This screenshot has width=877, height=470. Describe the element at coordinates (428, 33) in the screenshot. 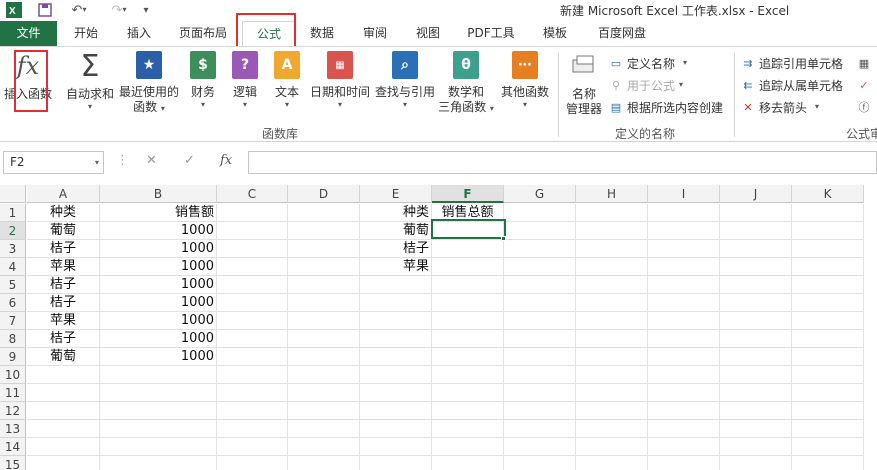

I see `tab-view: 视图` at that location.